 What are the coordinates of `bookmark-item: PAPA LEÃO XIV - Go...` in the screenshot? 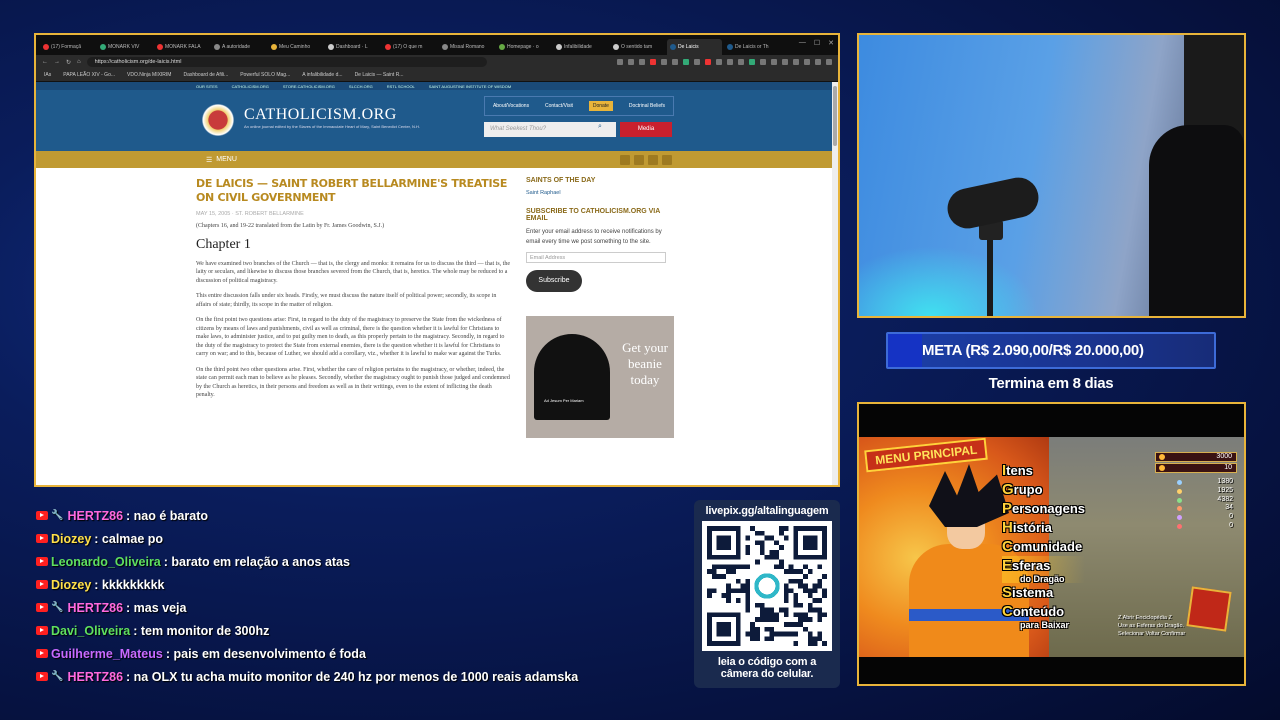 It's located at (89, 75).